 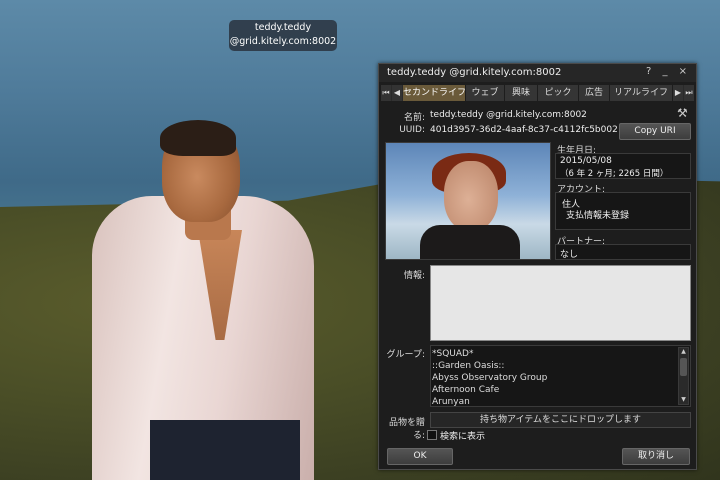 I want to click on group-item: Arunyan, so click(x=451, y=402).